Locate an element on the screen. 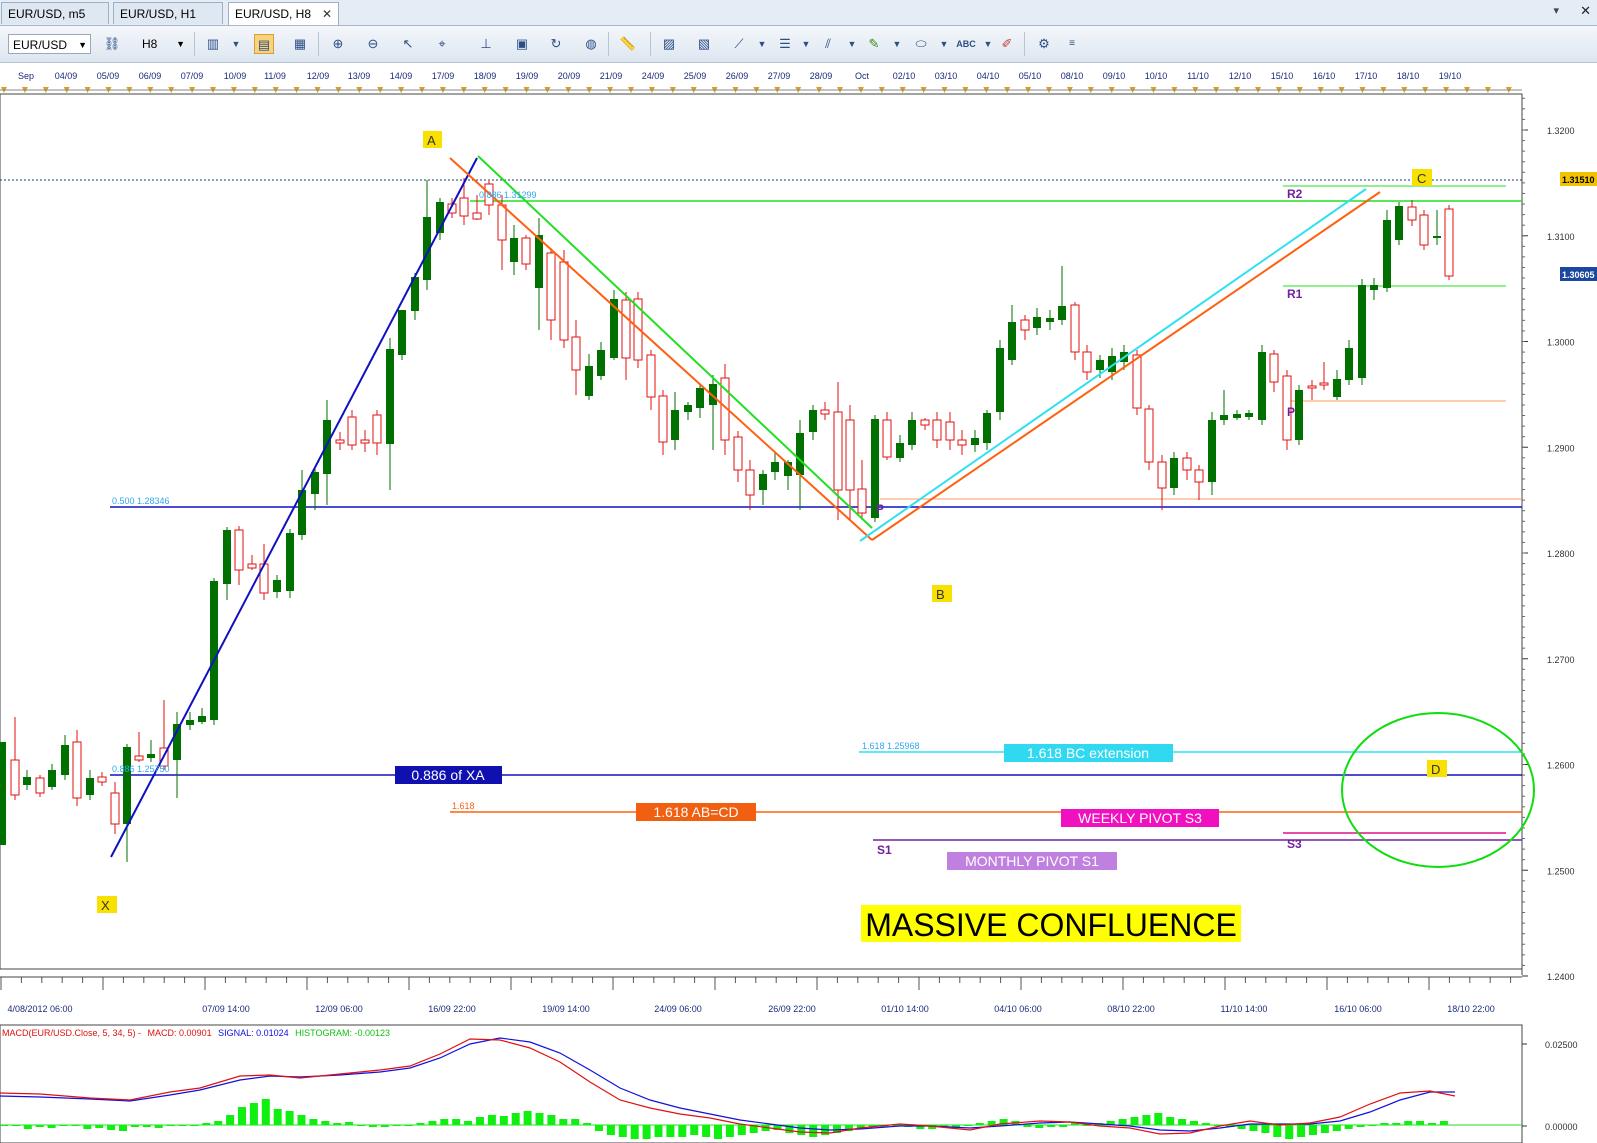  pivot-label-p: P is located at coordinates (1291, 412).